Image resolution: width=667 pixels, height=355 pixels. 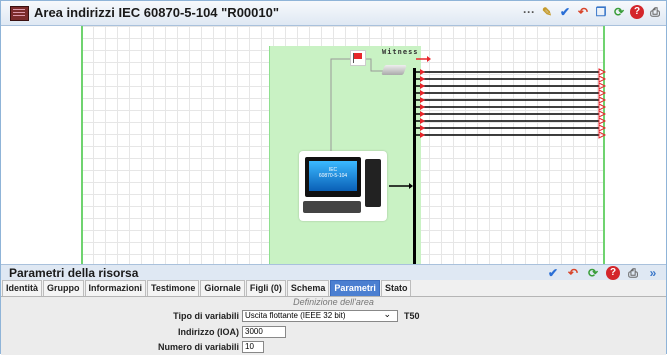 What do you see at coordinates (206, 316) in the screenshot?
I see `variable-type-label: Tipo di variabili` at bounding box center [206, 316].